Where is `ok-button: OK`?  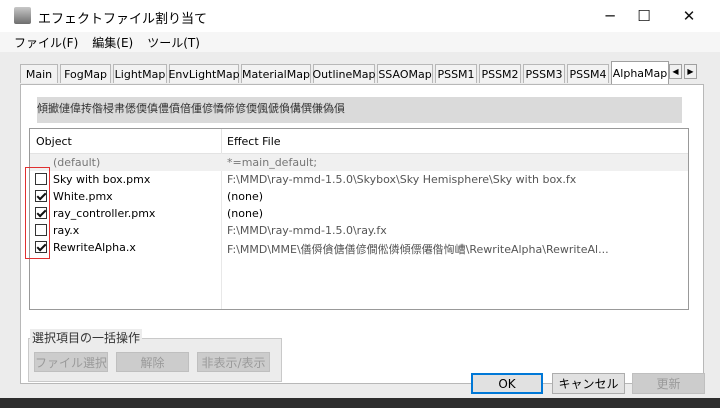 ok-button: OK is located at coordinates (507, 383).